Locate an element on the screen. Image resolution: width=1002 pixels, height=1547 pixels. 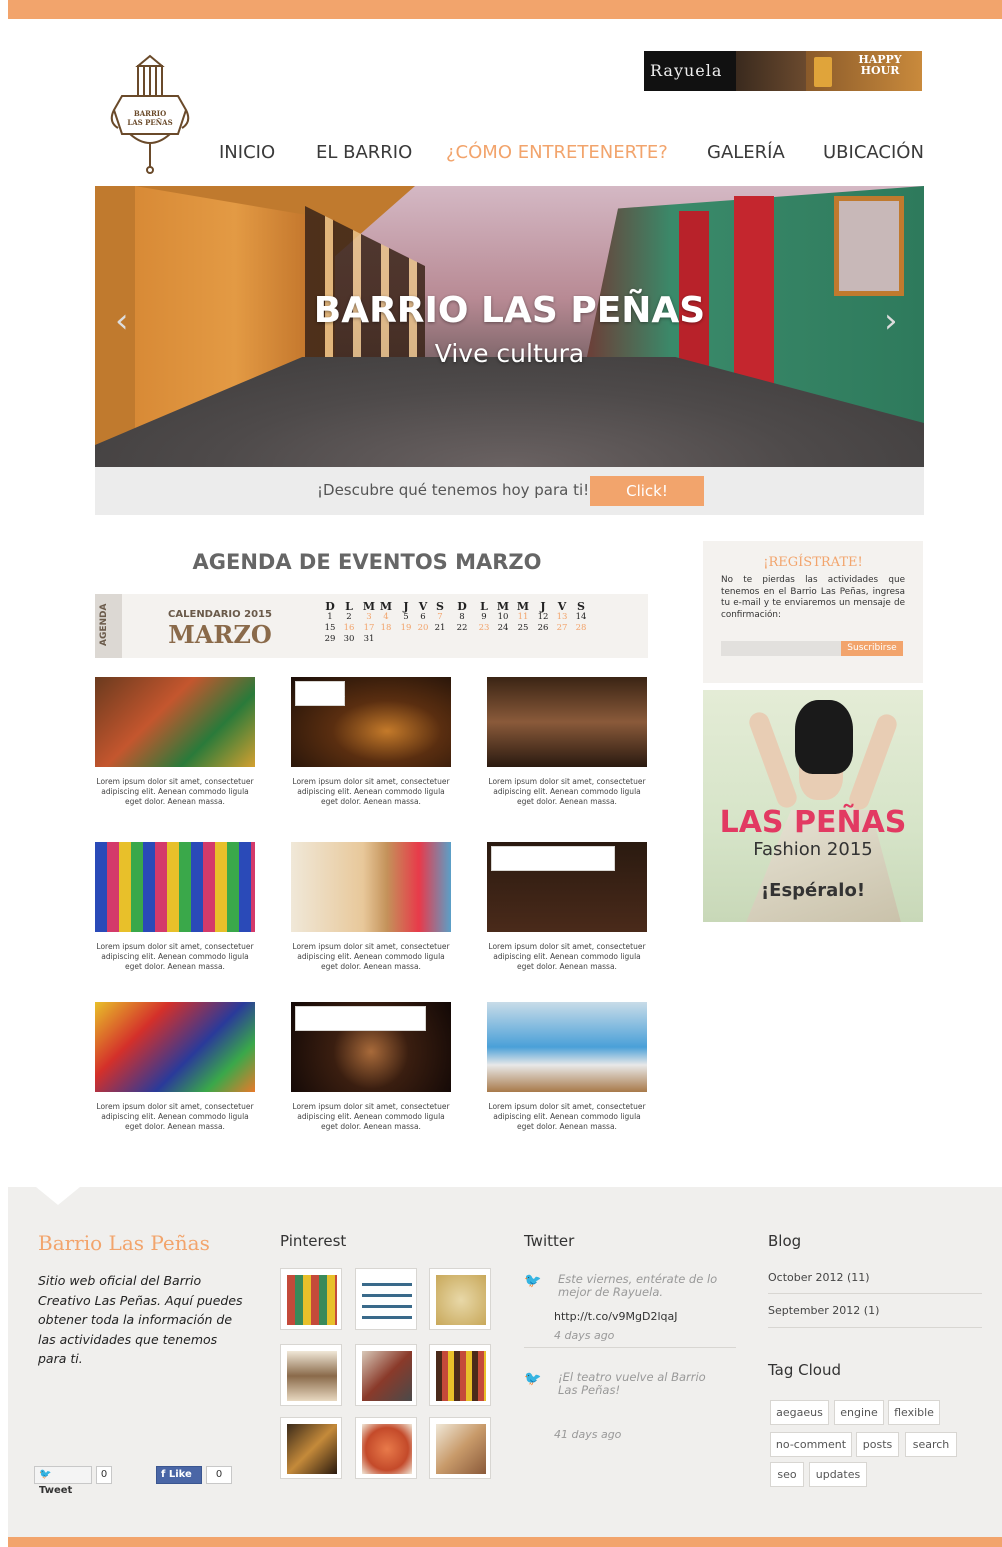
tag-cloud-title: Tag Cloud is located at coordinates (805, 1370).